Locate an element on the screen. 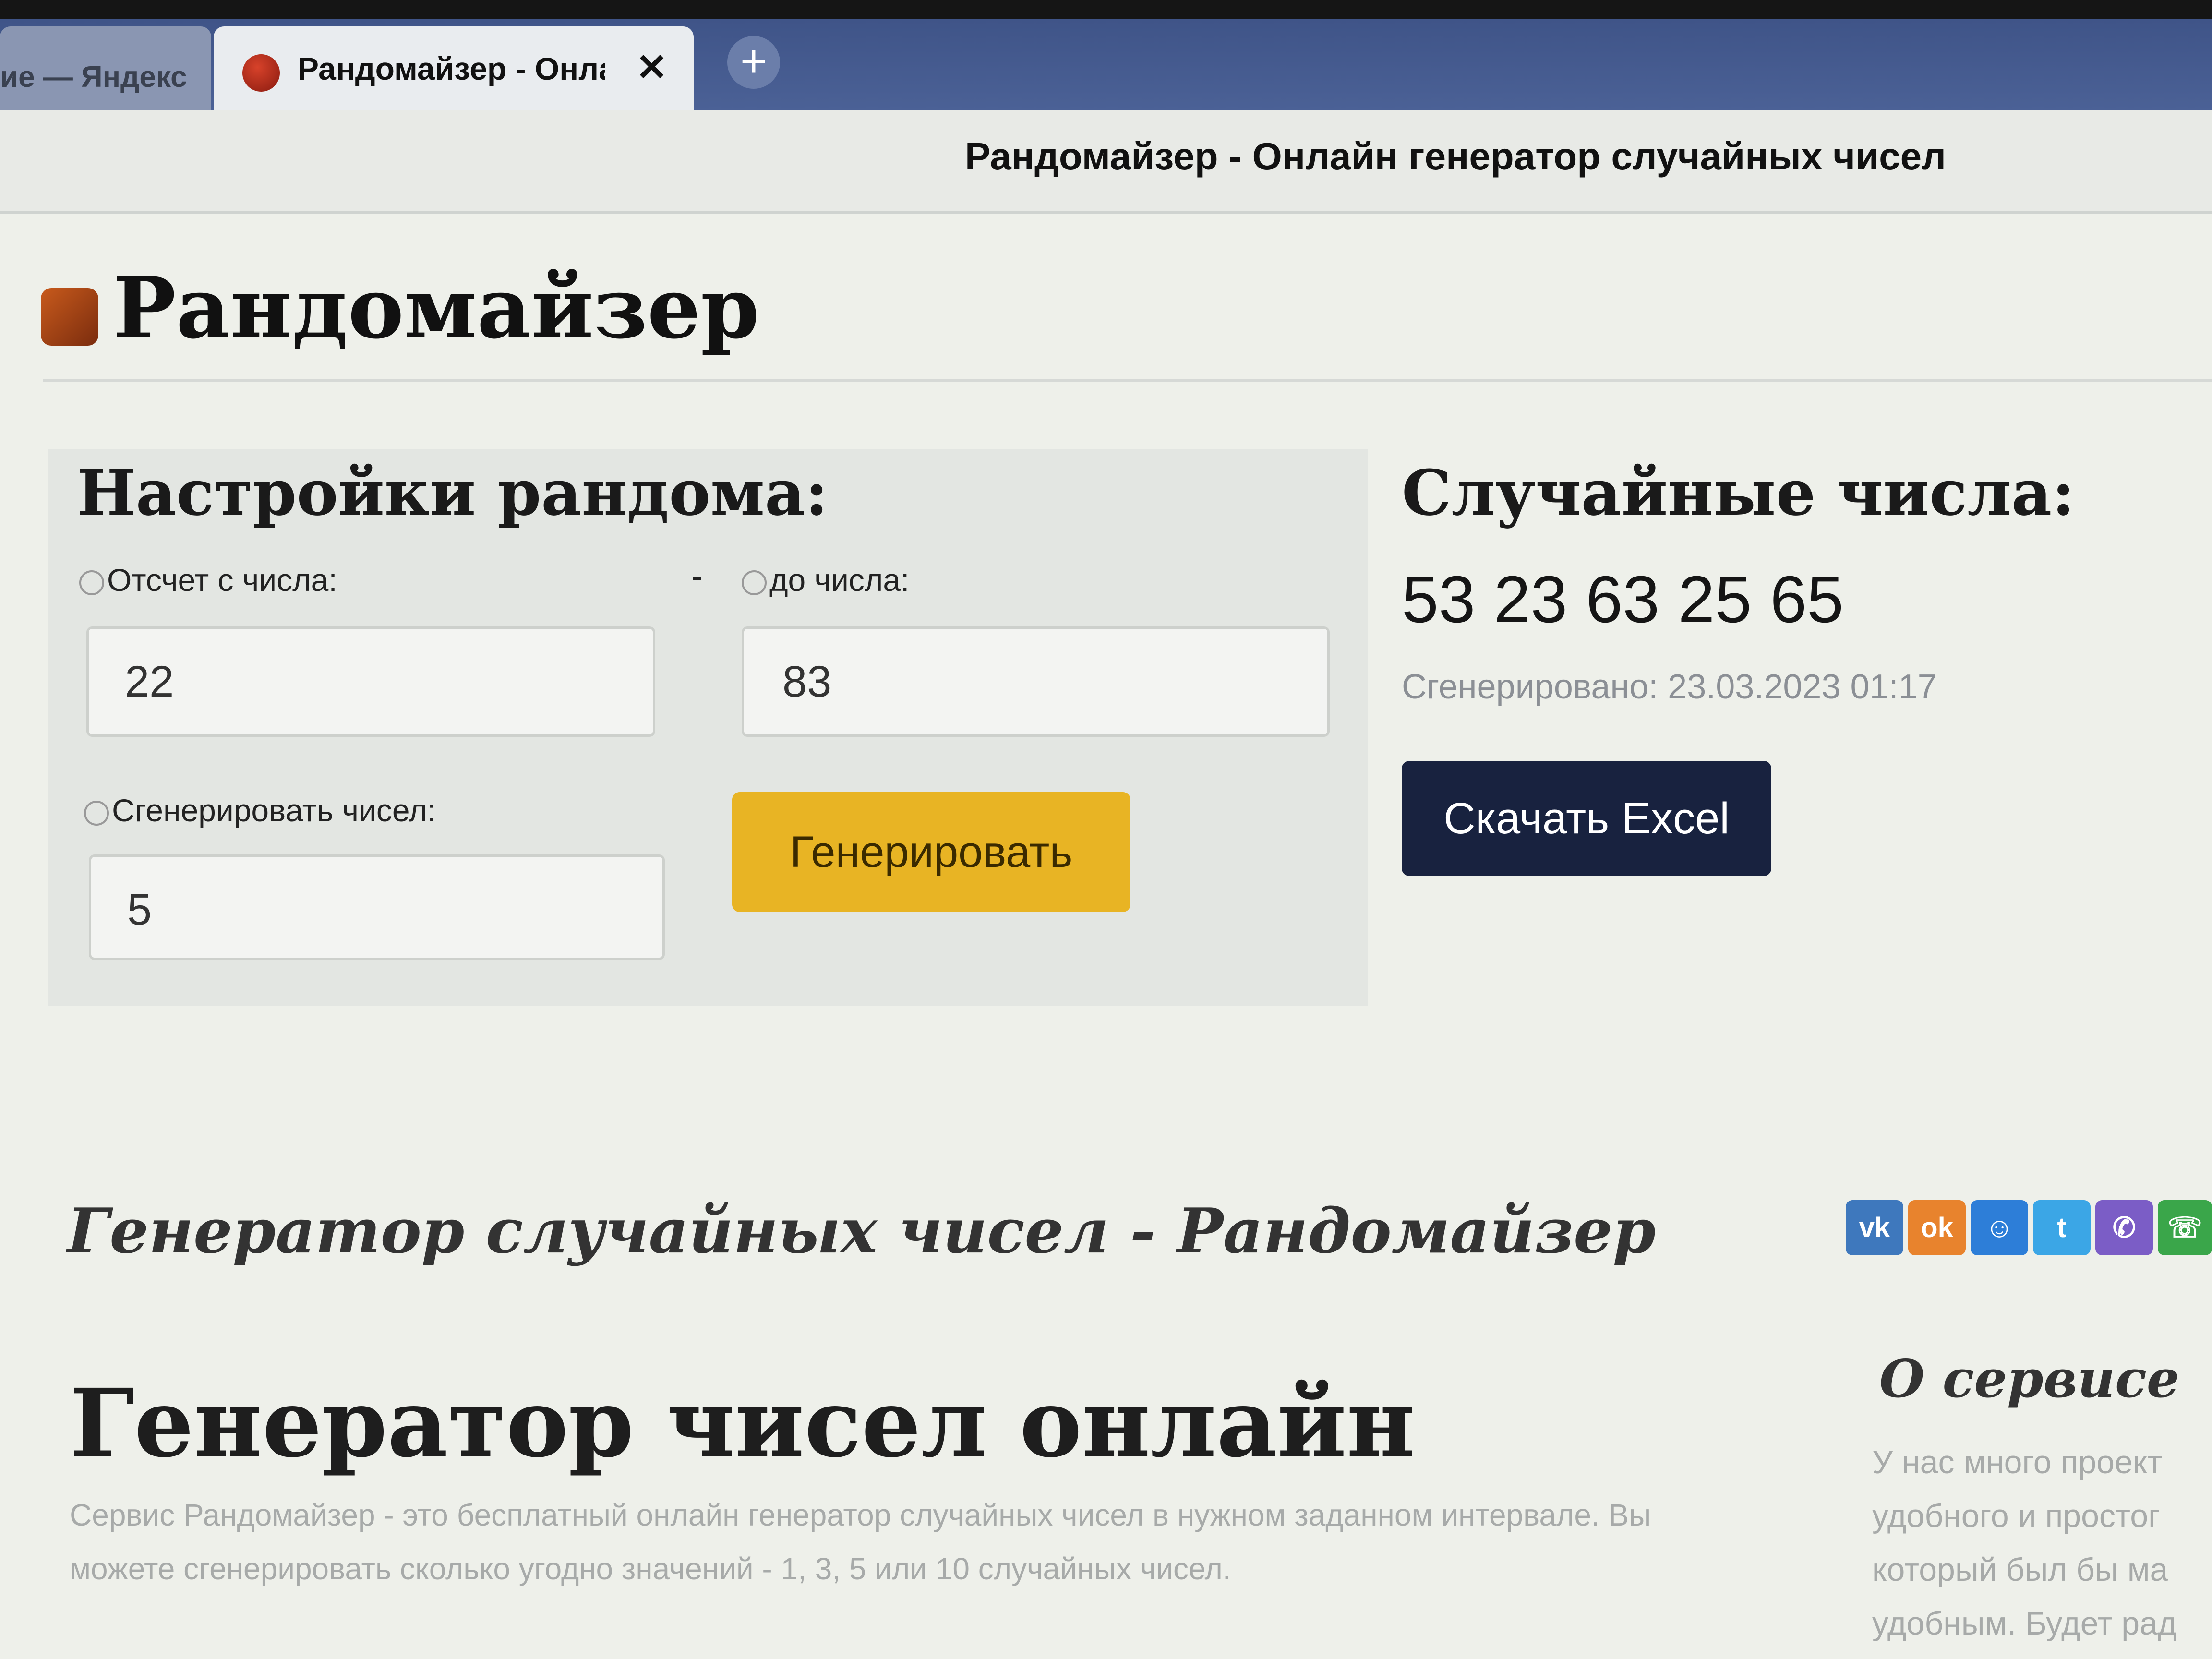 This screenshot has width=2212, height=1659. close-tab-icon: ✕ is located at coordinates (651, 68).